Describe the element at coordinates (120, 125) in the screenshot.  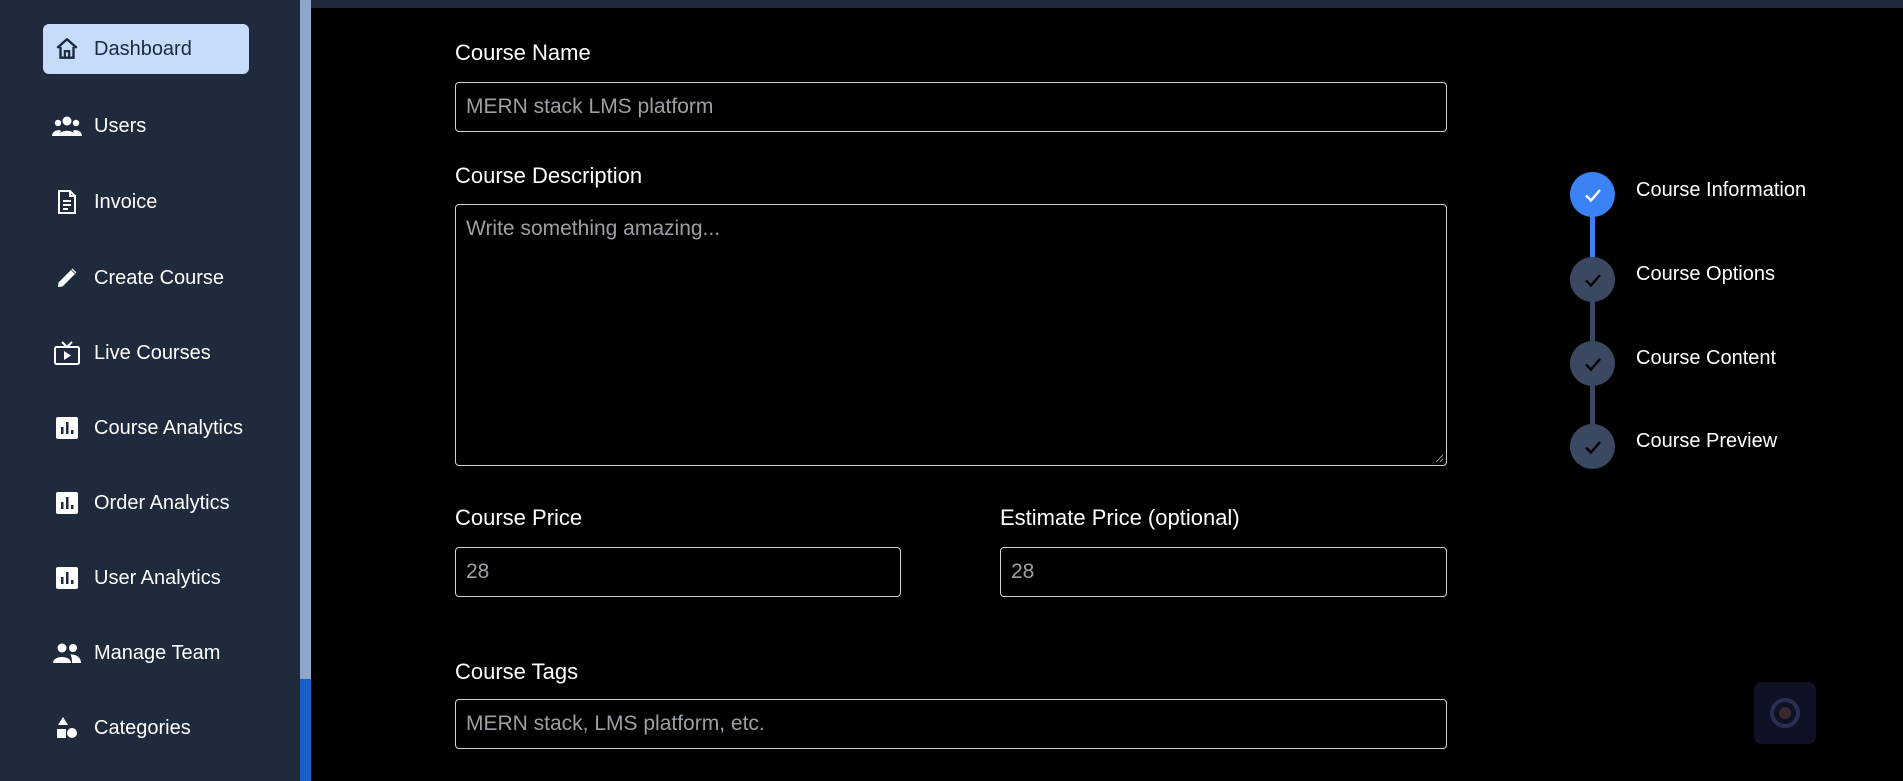
I see `sidebar-item-label: Users` at that location.